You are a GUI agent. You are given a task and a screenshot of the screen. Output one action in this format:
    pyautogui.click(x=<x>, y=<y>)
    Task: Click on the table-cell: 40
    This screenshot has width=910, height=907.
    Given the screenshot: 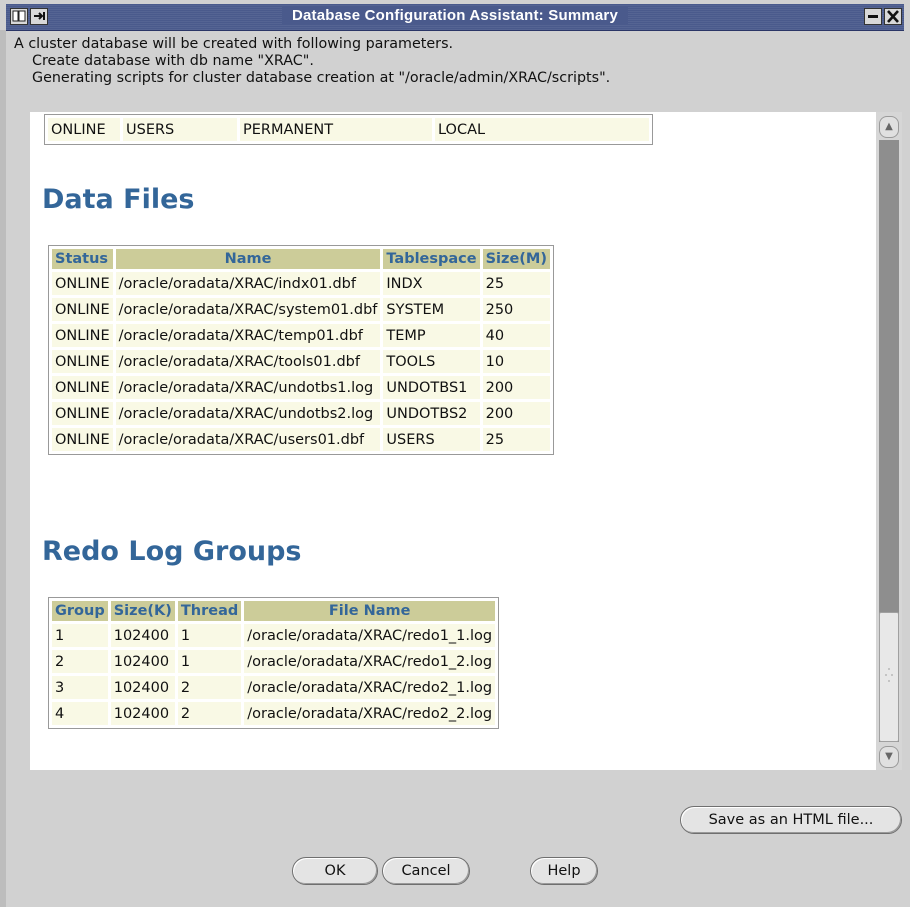 What is the action you would take?
    pyautogui.click(x=516, y=335)
    